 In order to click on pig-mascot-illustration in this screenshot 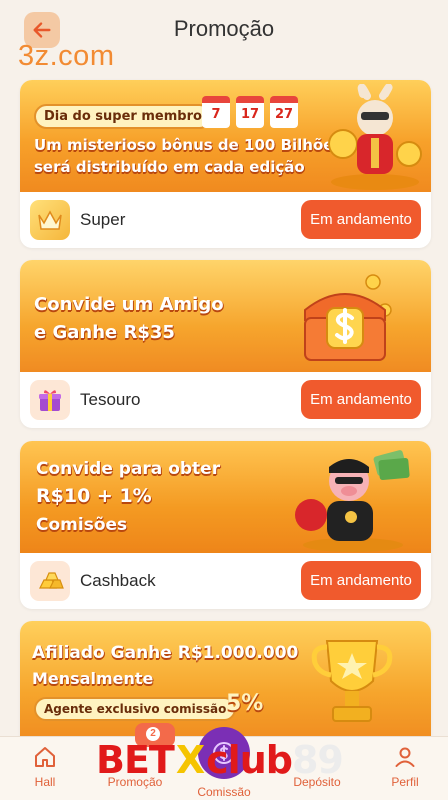, I will do `click(352, 501)`.